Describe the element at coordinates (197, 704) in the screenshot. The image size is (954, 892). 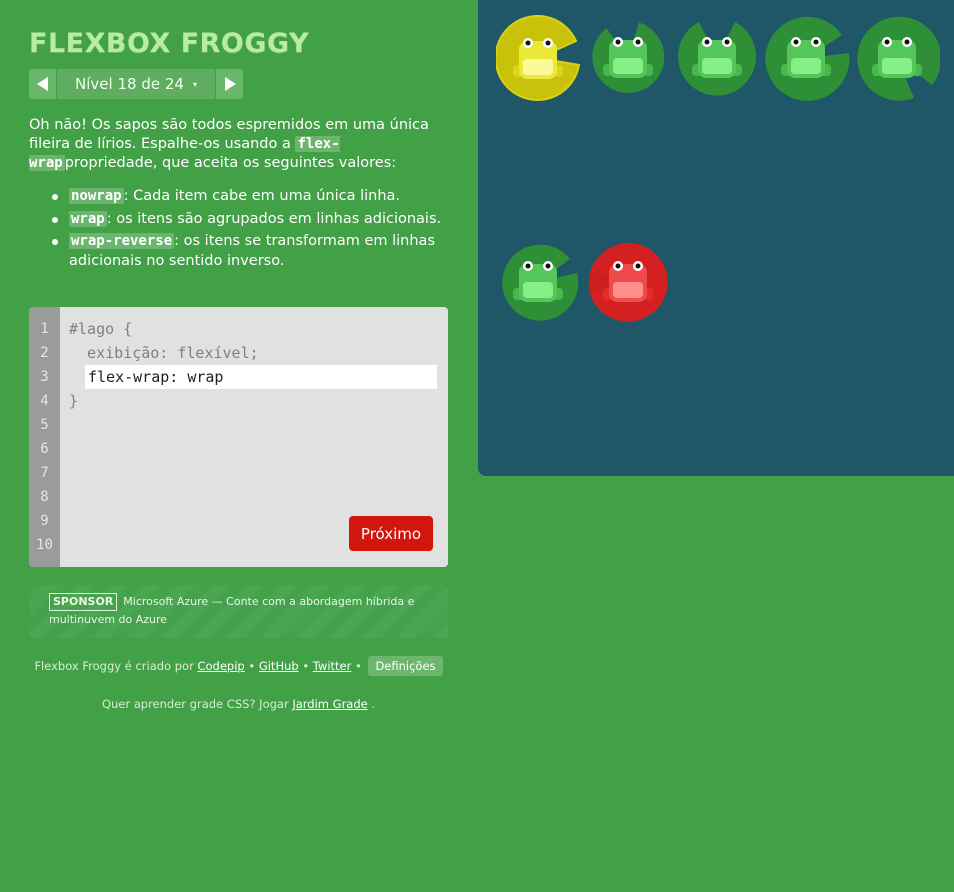
I see `promo-prefix: Quer aprender grade CSS? Jogar` at that location.